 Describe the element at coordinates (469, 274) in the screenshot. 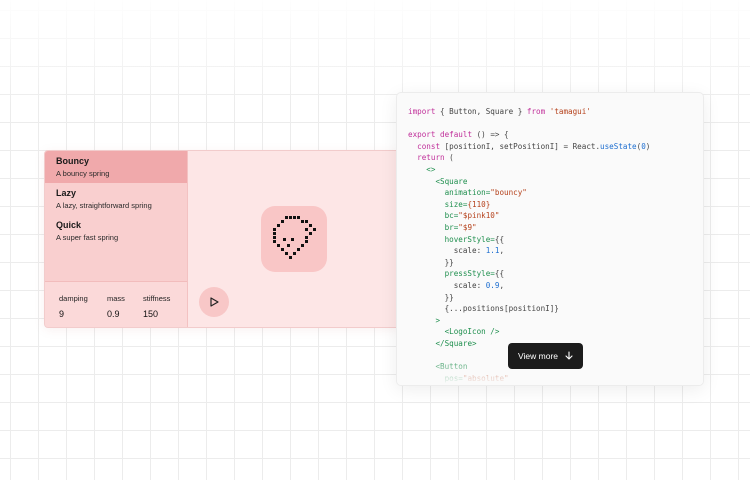

I see `code-token: pressStyle=` at that location.